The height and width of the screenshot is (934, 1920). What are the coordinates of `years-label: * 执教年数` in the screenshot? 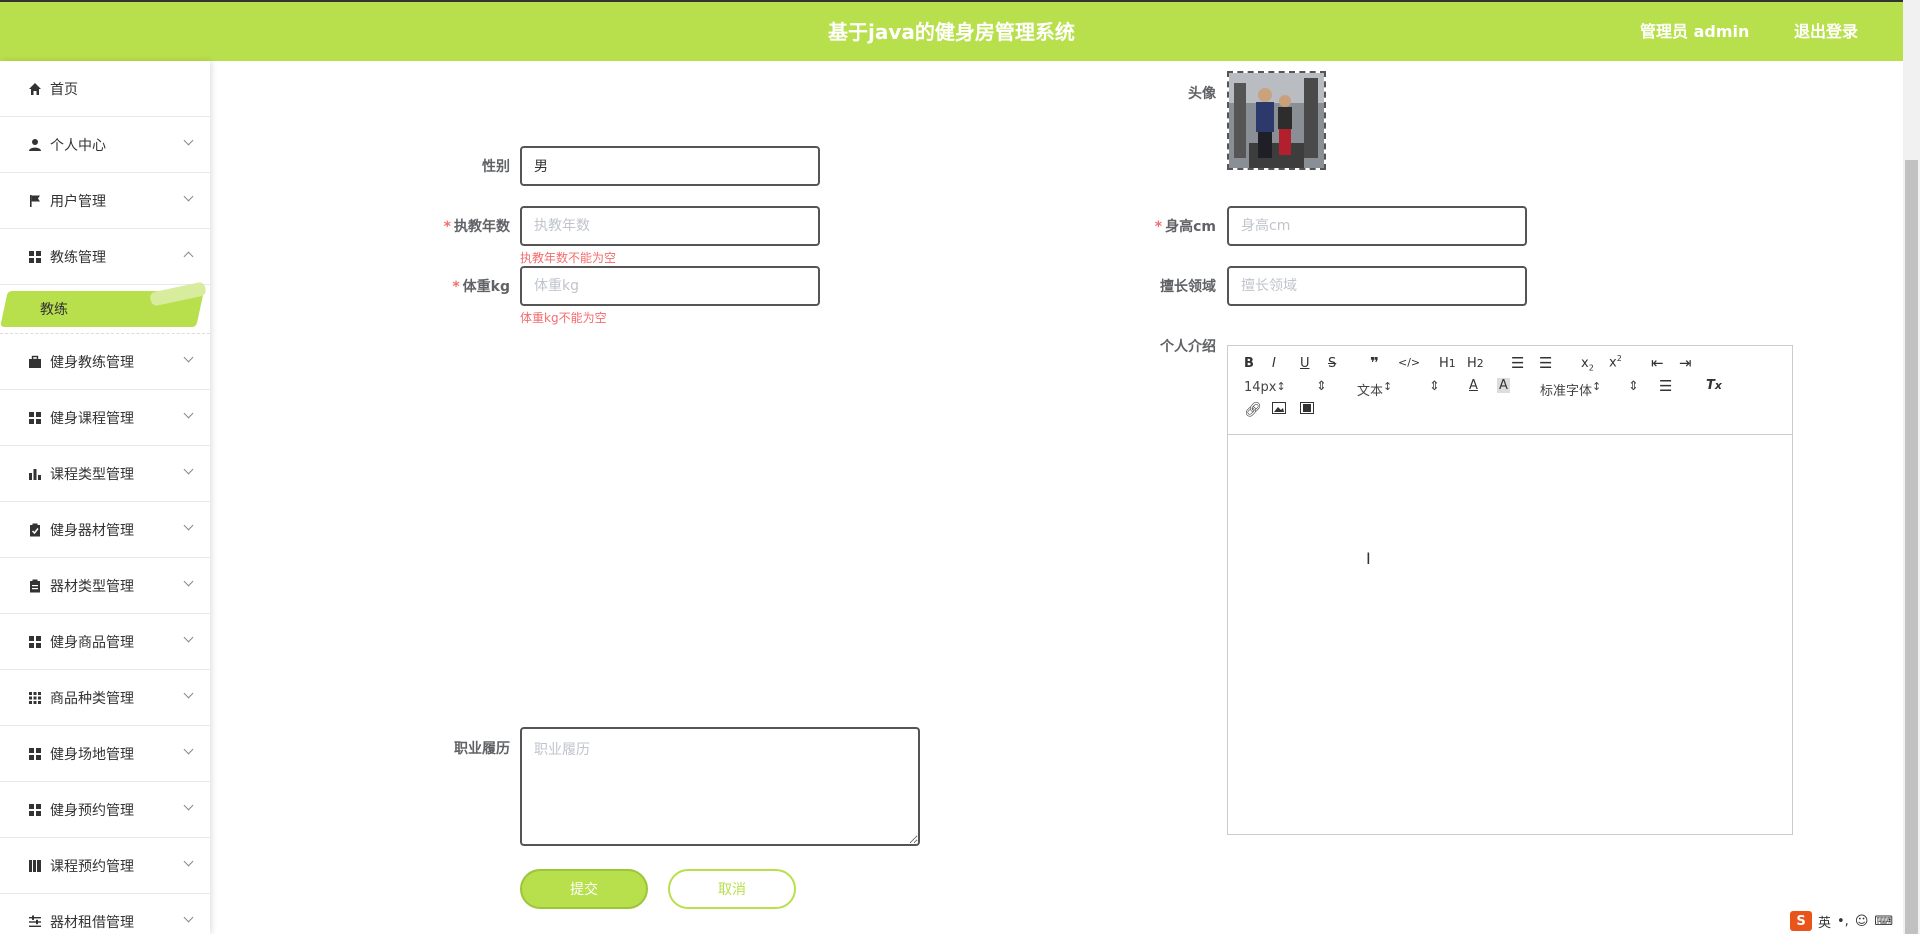 It's located at (465, 226).